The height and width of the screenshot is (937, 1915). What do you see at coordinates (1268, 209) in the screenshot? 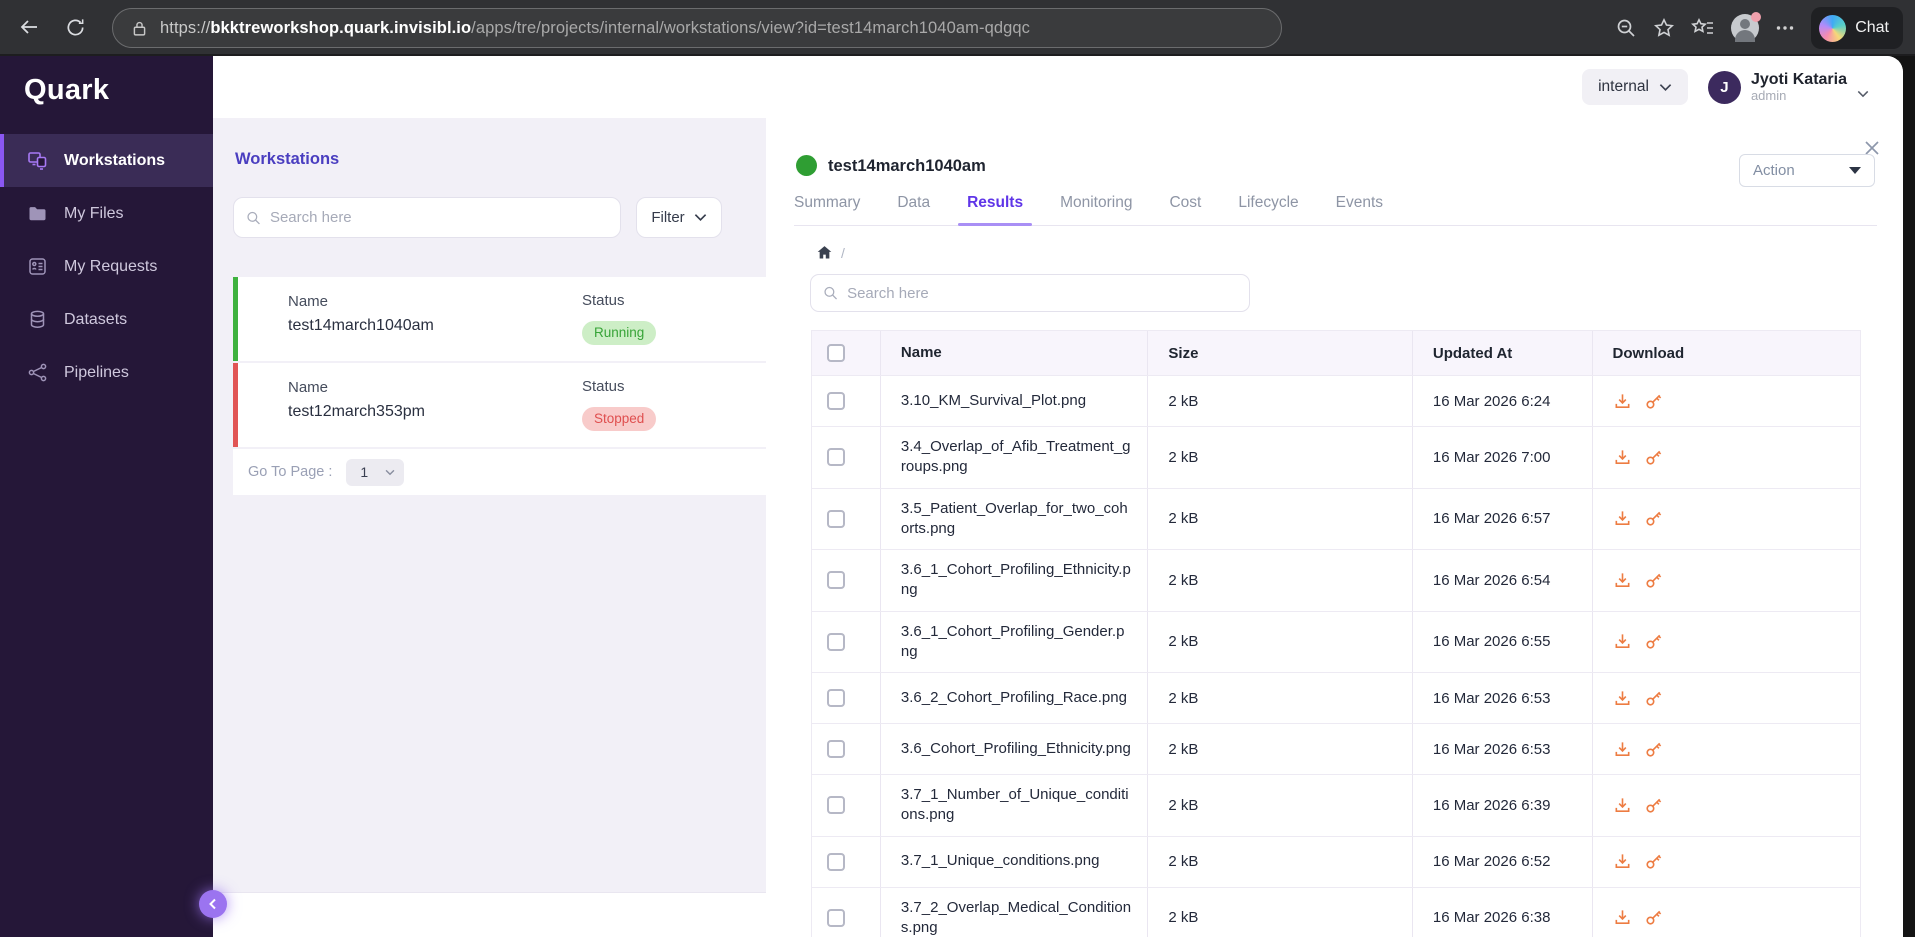
I see `tab-lifecycle: Lifecycle` at bounding box center [1268, 209].